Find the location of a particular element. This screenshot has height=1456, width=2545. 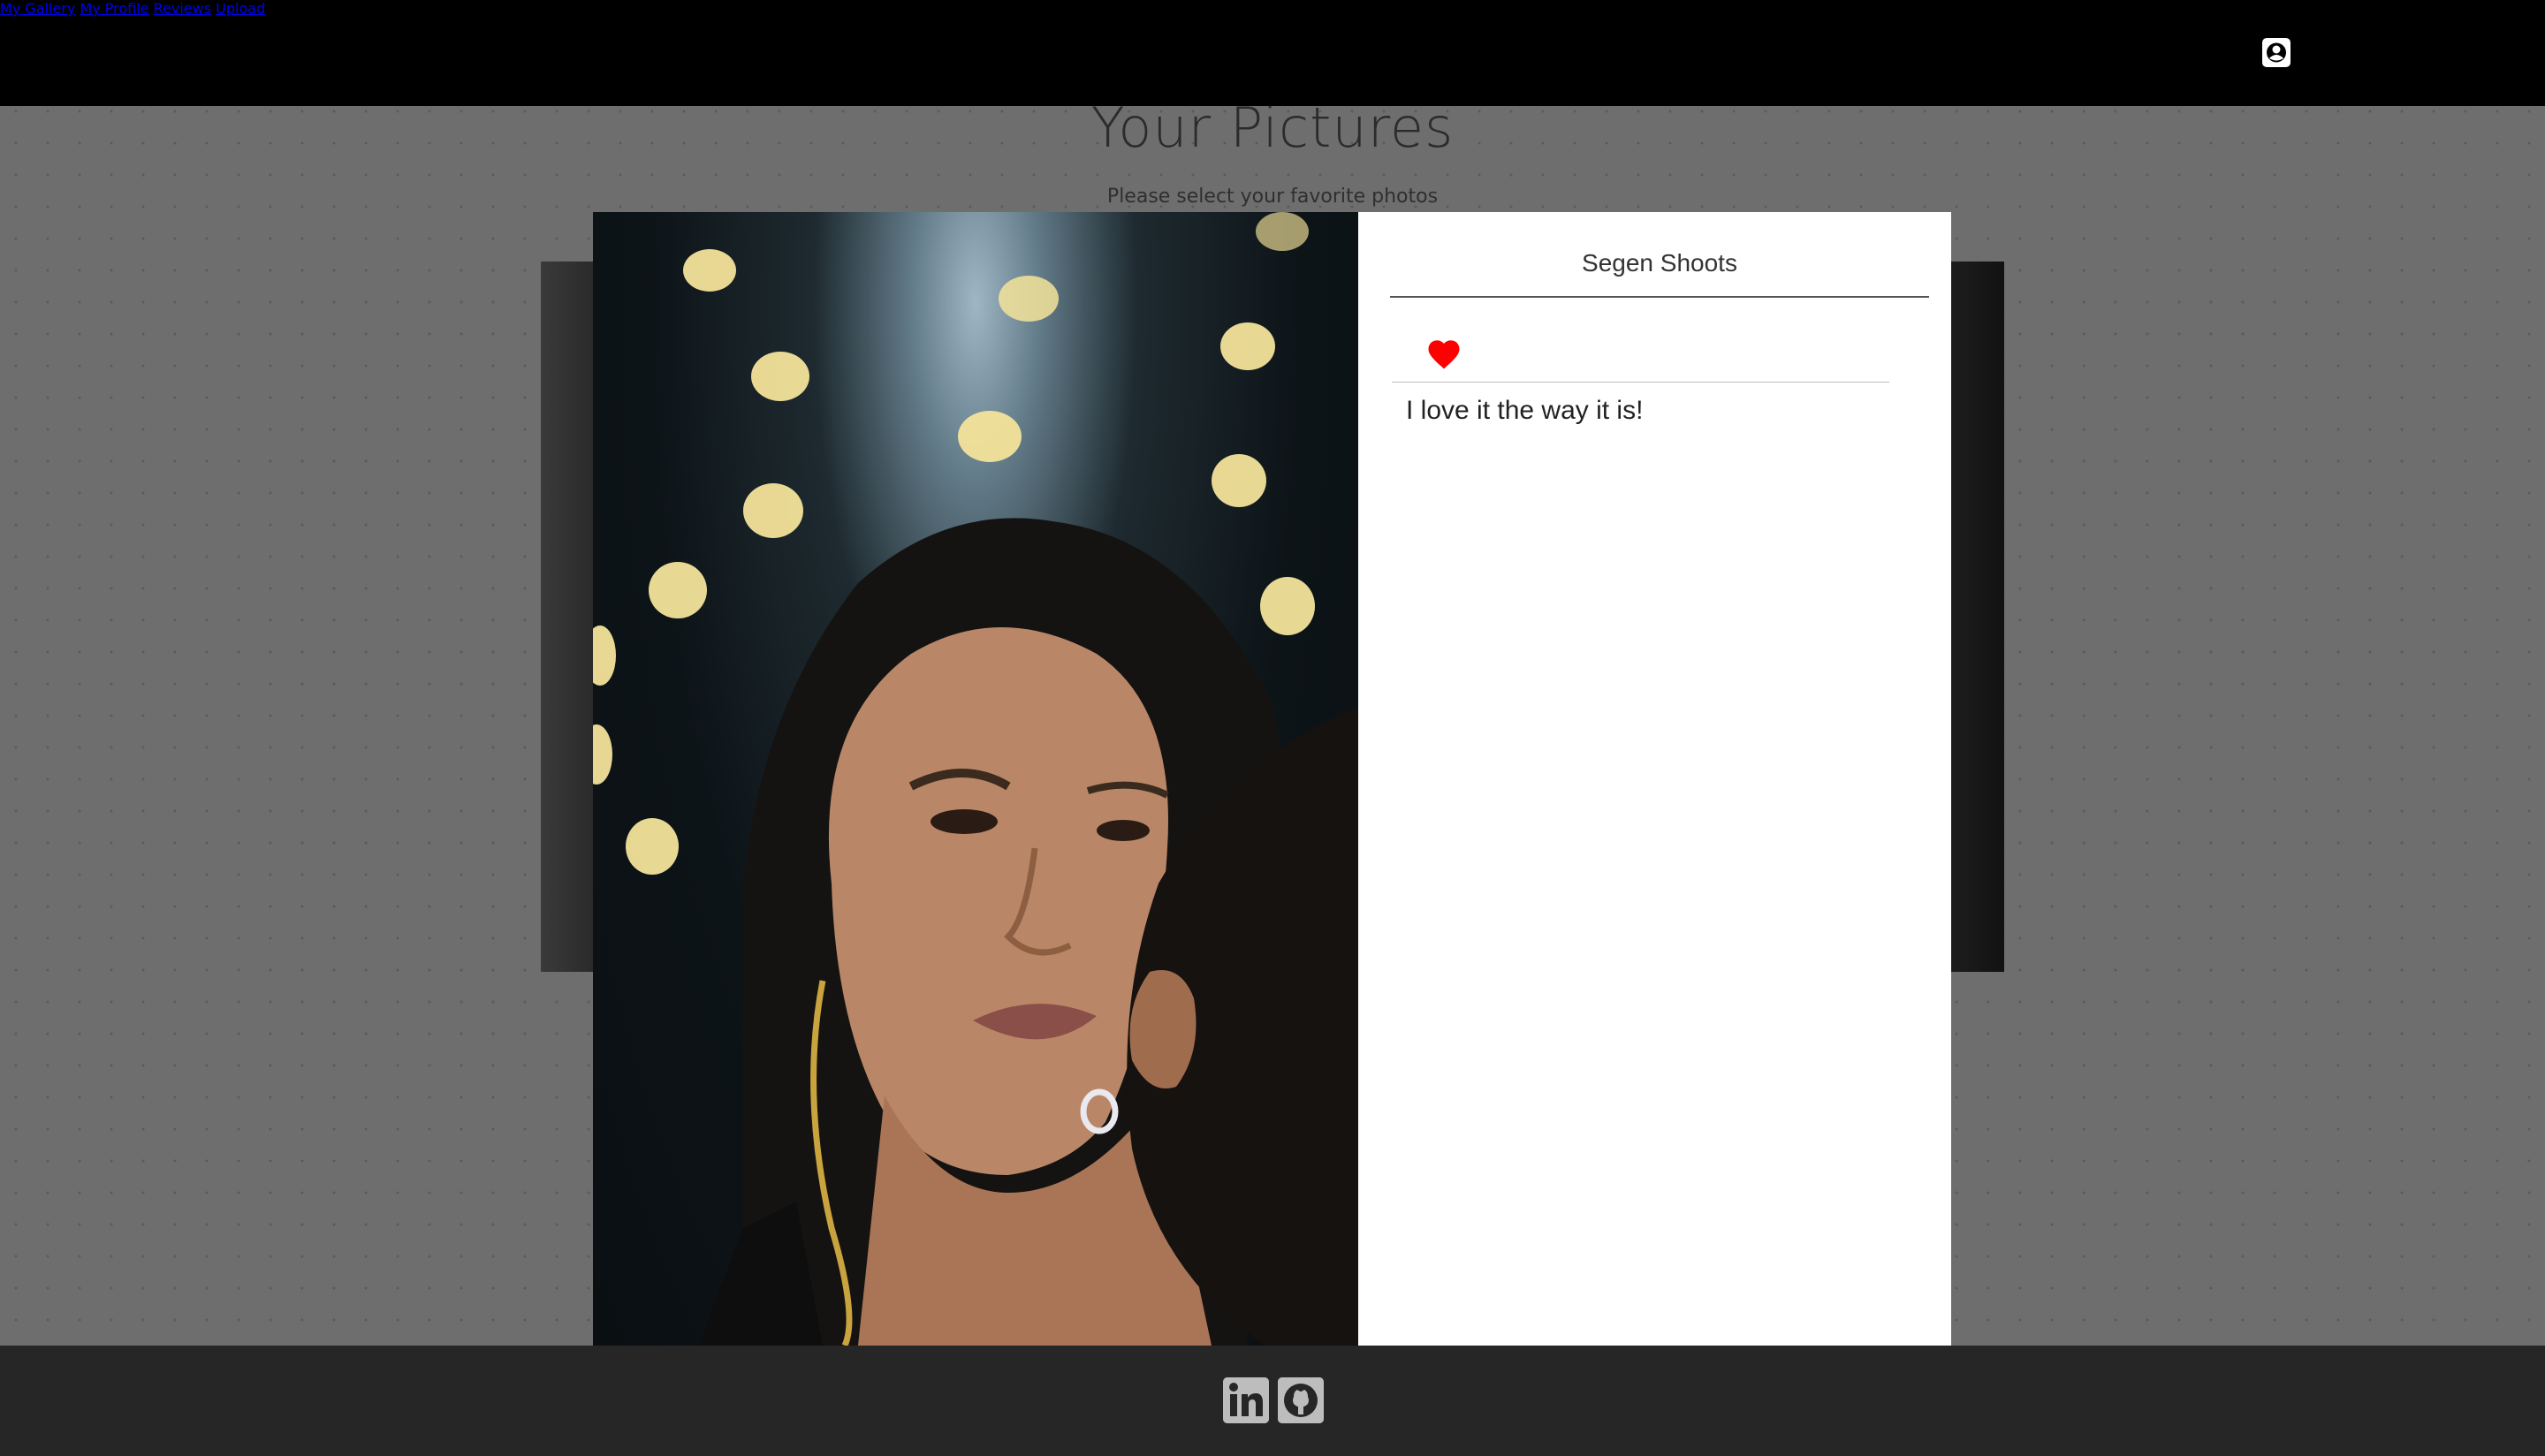

review-divider is located at coordinates (1640, 382).